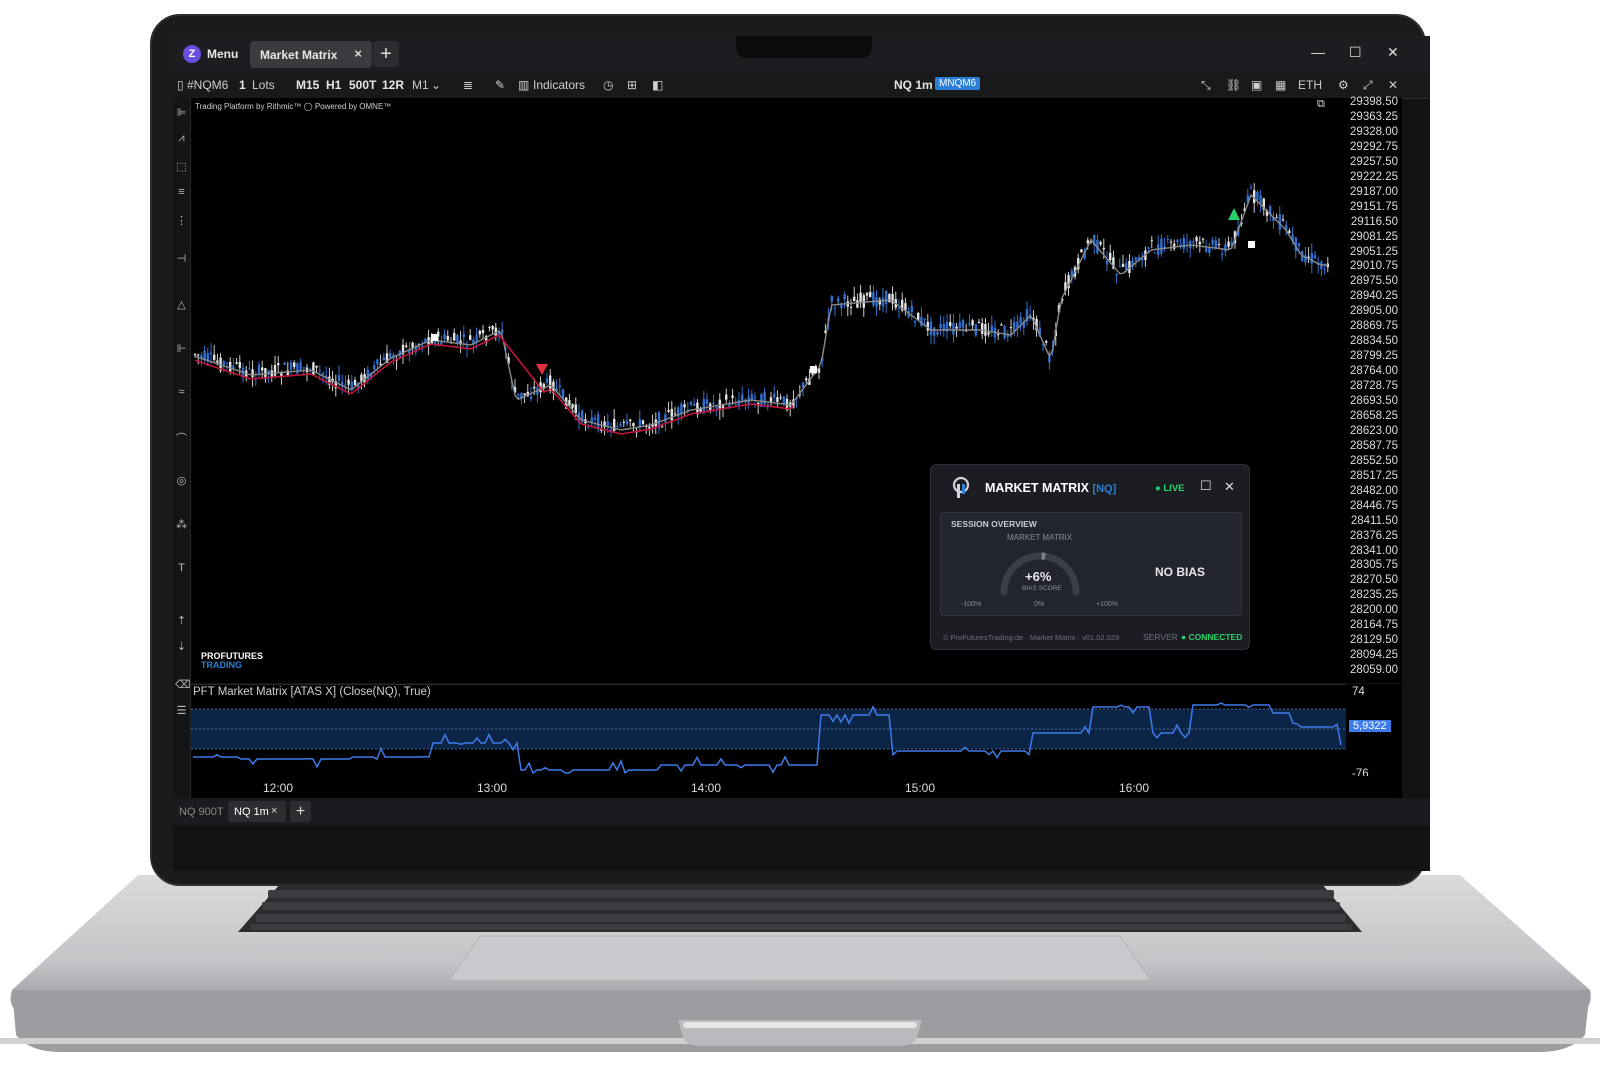  What do you see at coordinates (386, 54) in the screenshot?
I see `new-tab-button: +` at bounding box center [386, 54].